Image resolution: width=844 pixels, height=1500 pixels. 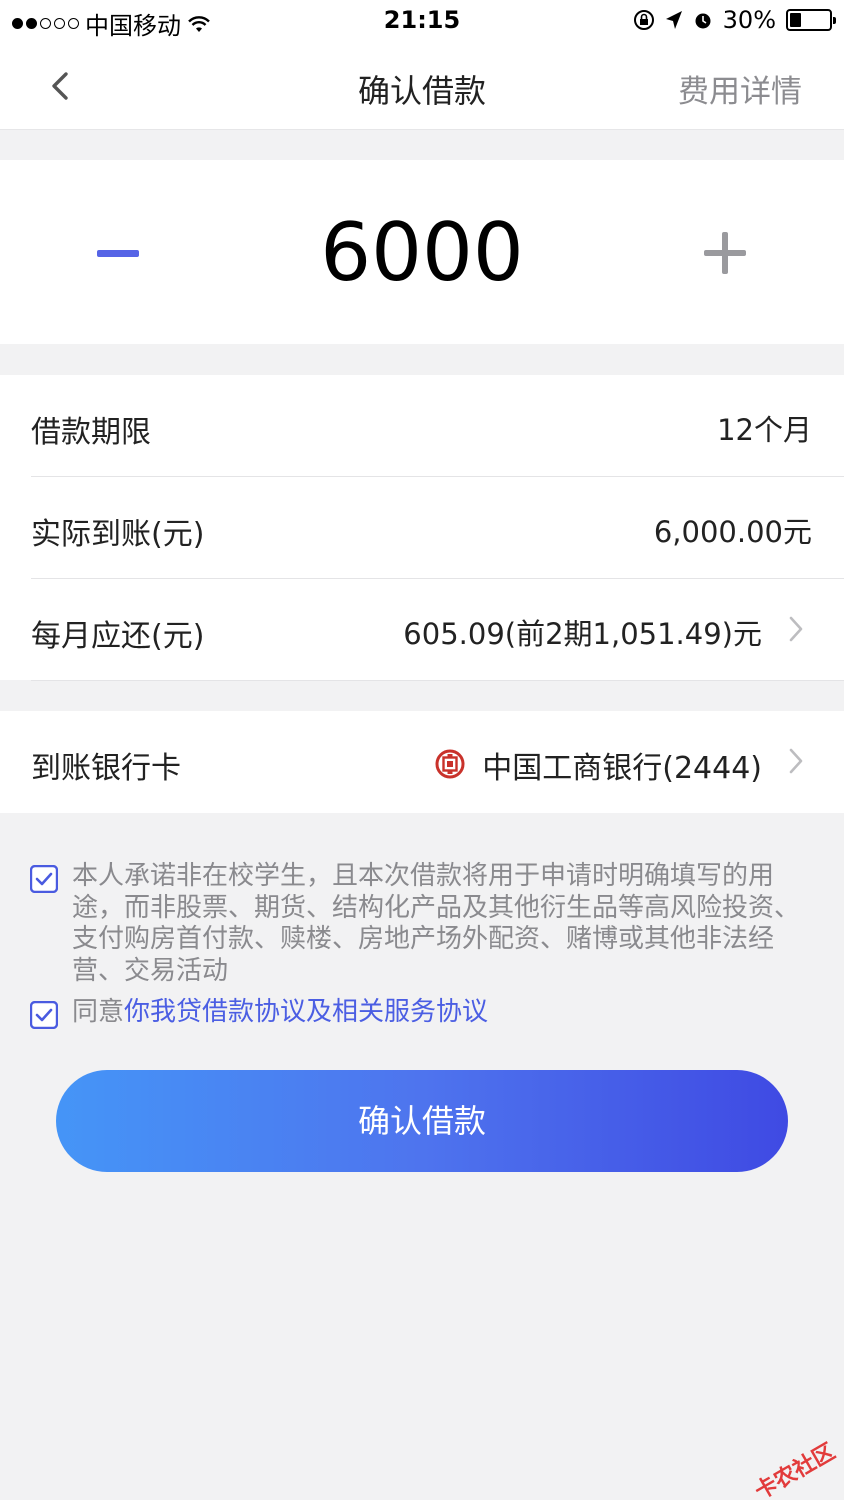 What do you see at coordinates (811, 20) in the screenshot?
I see `battery-icon` at bounding box center [811, 20].